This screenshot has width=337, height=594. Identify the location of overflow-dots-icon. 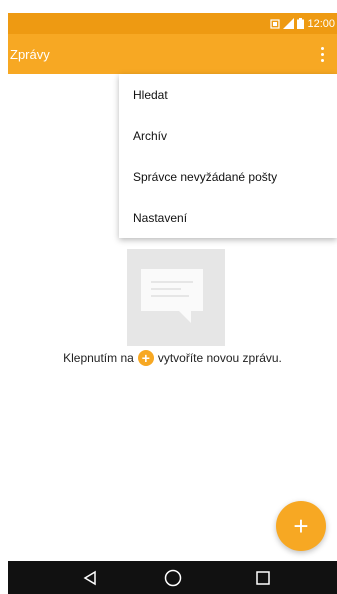
(322, 54).